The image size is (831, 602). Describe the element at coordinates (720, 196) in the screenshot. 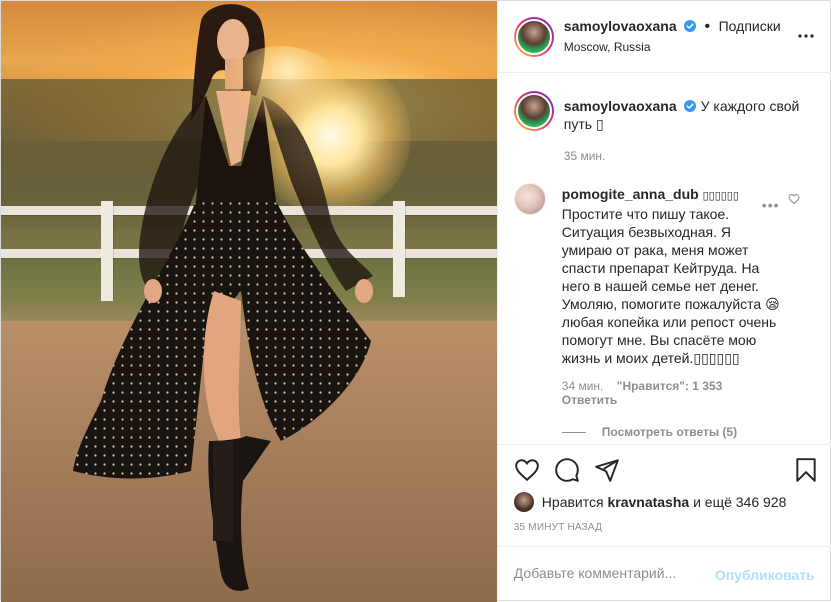

I see `commenter-username-suffix: ▯▯▯▯▯▯` at that location.